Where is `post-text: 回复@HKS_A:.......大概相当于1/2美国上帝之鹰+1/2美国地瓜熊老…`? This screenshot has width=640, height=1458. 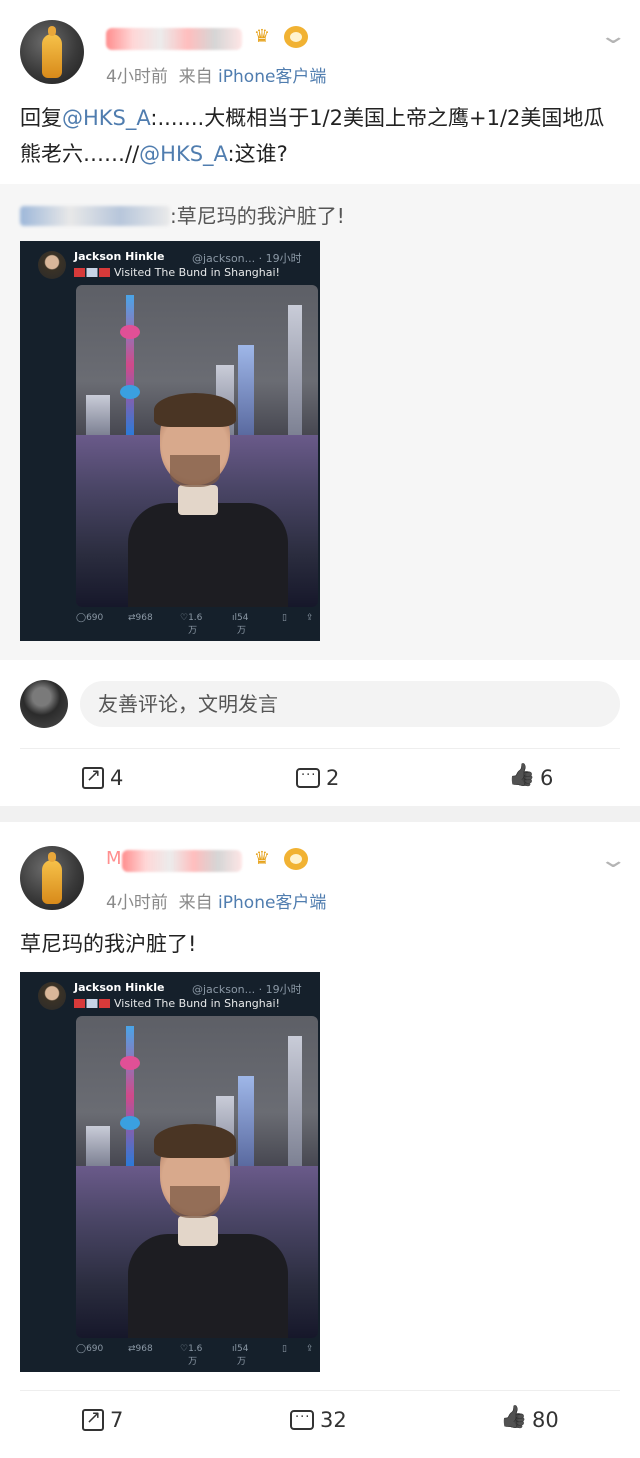 post-text: 回复@HKS_A:.......大概相当于1/2美国上帝之鹰+1/2美国地瓜熊老… is located at coordinates (312, 136).